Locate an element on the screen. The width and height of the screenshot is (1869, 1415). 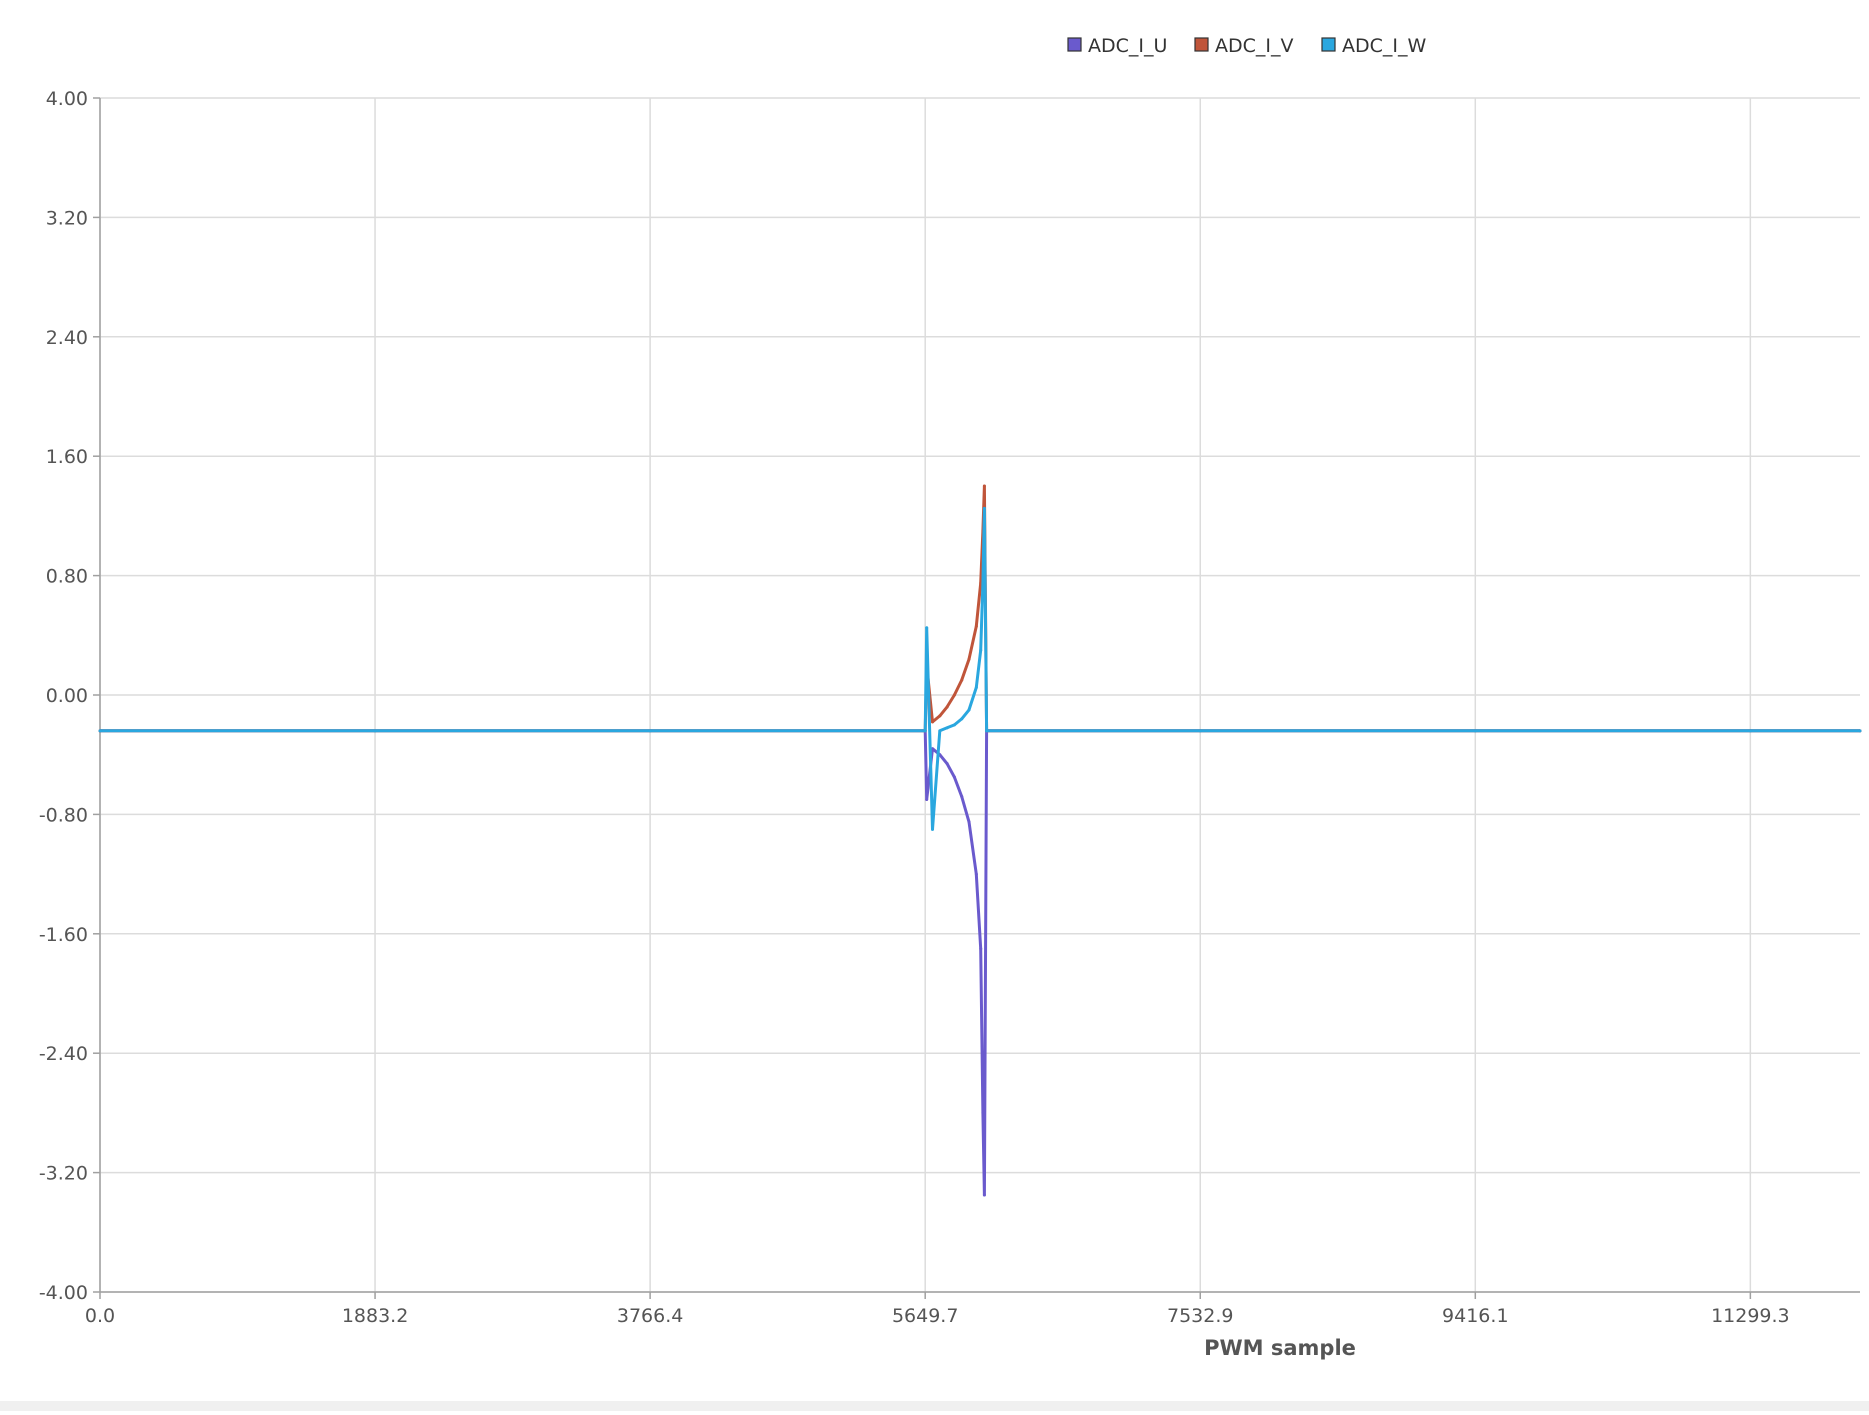
x-tick-label: 1883.2 is located at coordinates (375, 1316).